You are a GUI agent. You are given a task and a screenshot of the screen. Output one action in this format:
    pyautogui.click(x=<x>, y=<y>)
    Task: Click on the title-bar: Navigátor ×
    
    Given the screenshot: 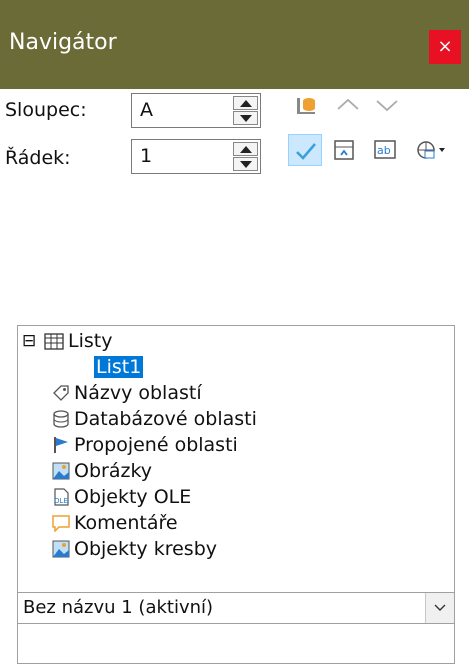 What is the action you would take?
    pyautogui.click(x=234, y=44)
    